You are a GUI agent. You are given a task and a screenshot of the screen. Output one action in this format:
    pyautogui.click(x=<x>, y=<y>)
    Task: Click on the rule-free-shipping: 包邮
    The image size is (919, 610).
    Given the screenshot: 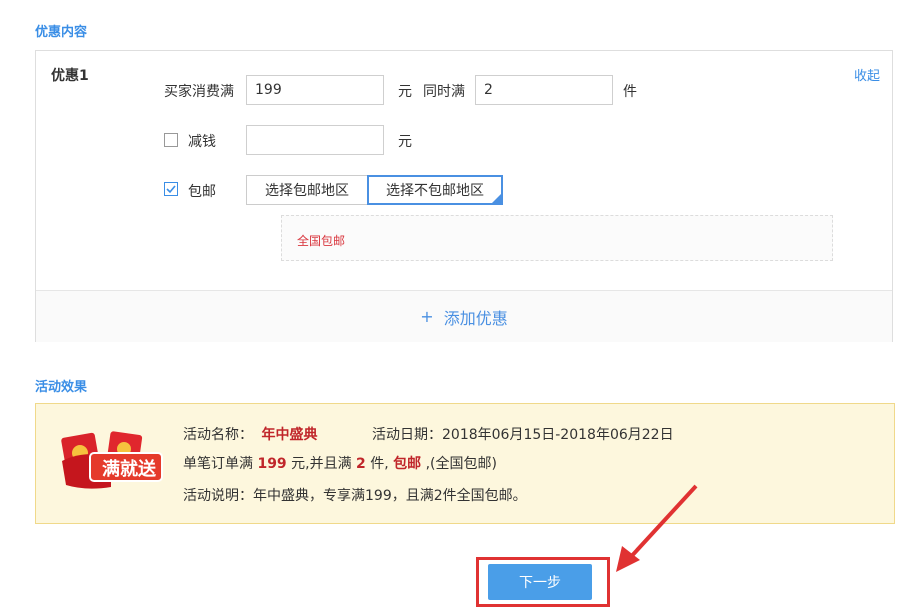 What is the action you would take?
    pyautogui.click(x=407, y=464)
    